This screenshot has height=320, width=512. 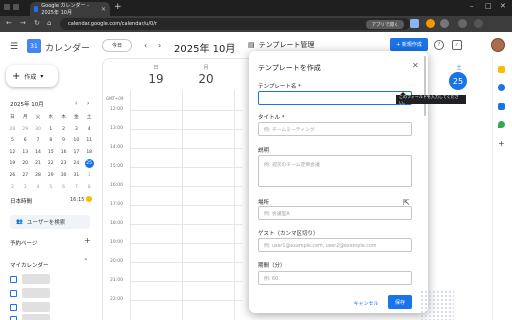 What do you see at coordinates (400, 302) in the screenshot?
I see `save-button: 保存` at bounding box center [400, 302].